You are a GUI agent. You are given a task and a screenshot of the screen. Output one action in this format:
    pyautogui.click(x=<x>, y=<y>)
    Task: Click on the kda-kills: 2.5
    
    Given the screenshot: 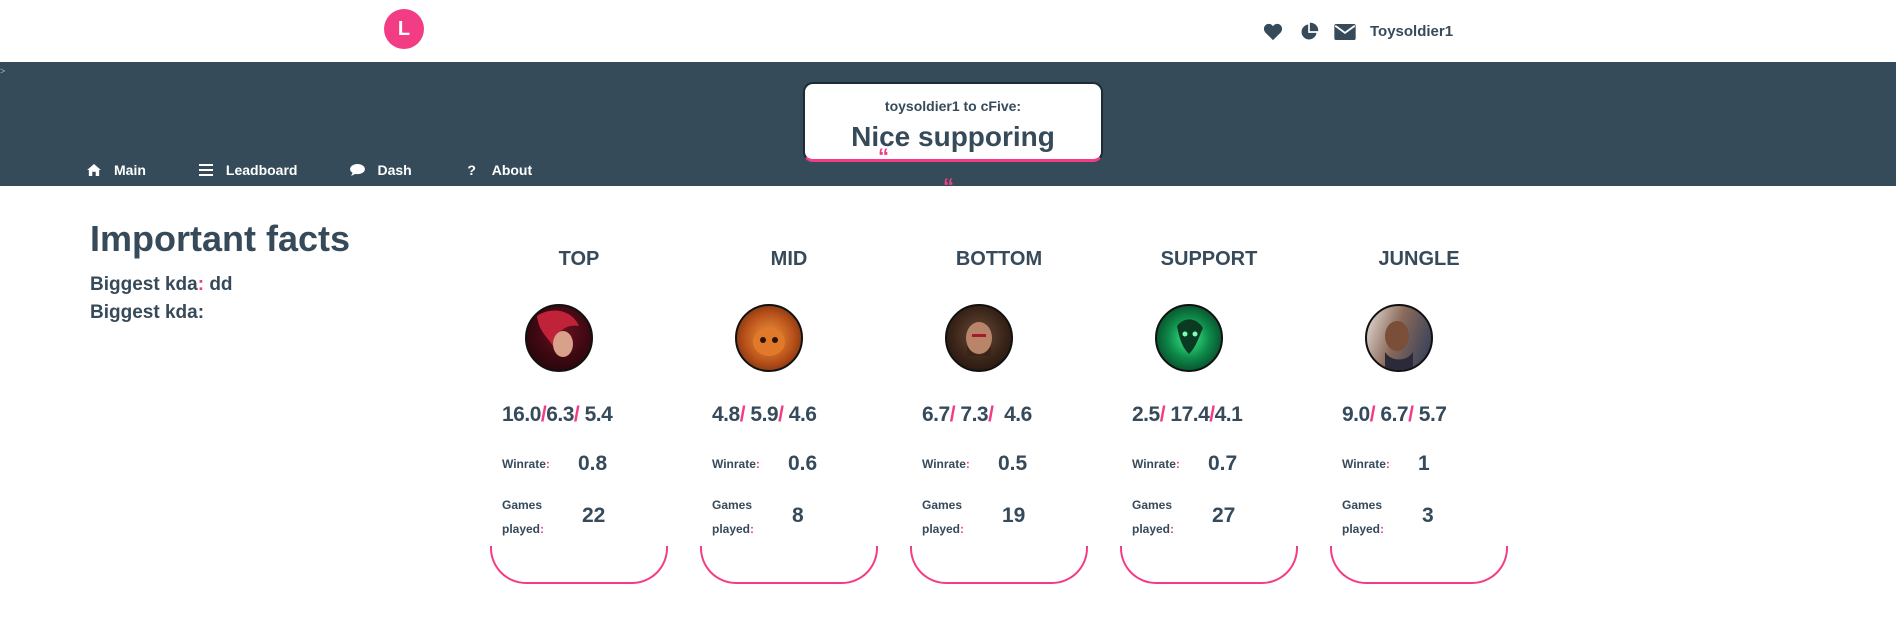 What is the action you would take?
    pyautogui.click(x=1146, y=414)
    